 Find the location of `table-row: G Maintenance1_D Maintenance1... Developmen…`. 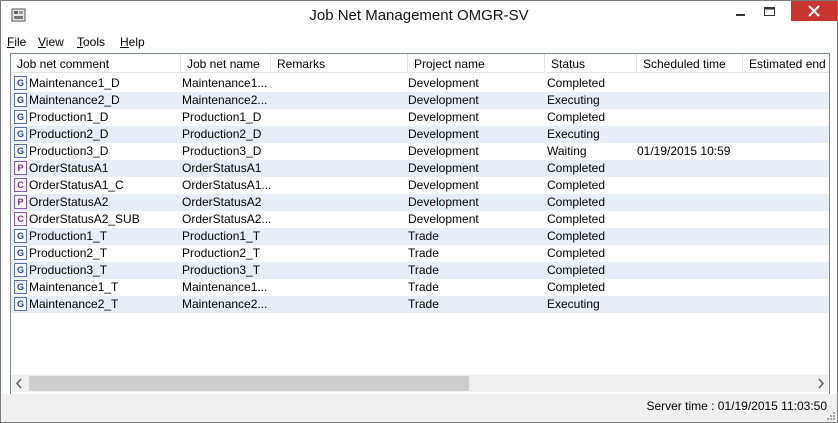

table-row: G Maintenance1_D Maintenance1... Developmen… is located at coordinates (420, 83).